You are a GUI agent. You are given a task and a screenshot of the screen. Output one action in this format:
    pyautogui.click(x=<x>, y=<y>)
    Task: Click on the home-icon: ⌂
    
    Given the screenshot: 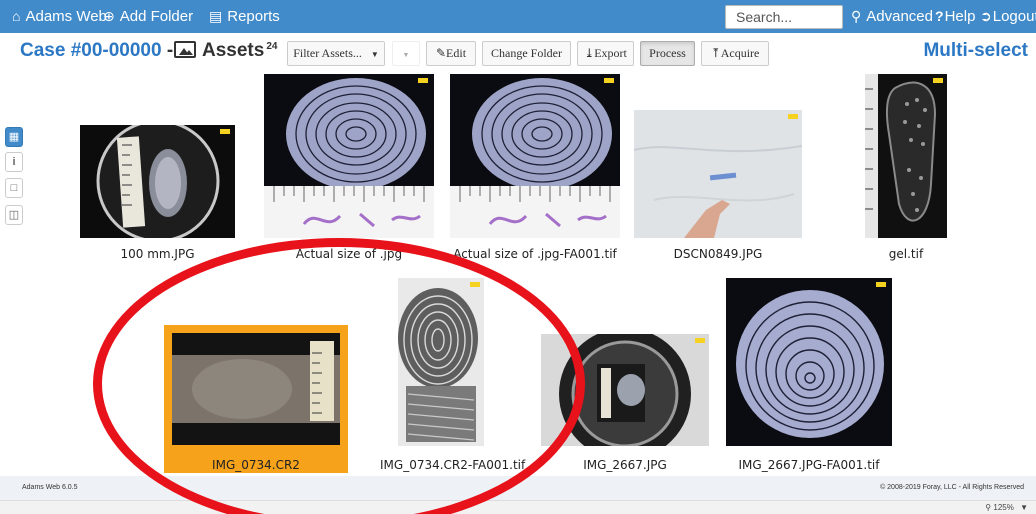 What is the action you would take?
    pyautogui.click(x=16, y=16)
    